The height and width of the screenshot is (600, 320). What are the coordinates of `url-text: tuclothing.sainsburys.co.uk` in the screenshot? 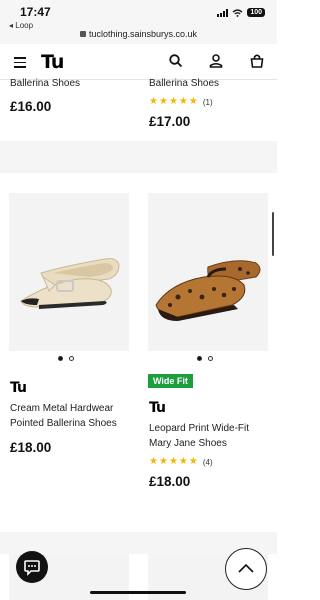 It's located at (143, 34).